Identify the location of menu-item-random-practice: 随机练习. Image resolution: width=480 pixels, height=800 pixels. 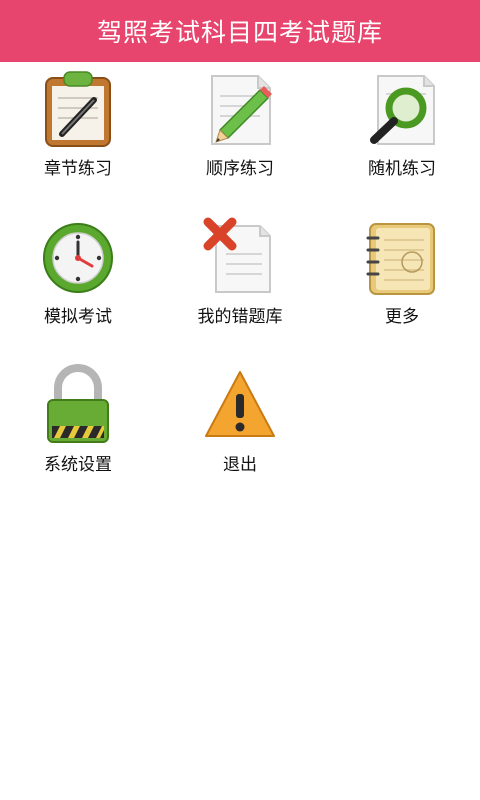
(402, 122).